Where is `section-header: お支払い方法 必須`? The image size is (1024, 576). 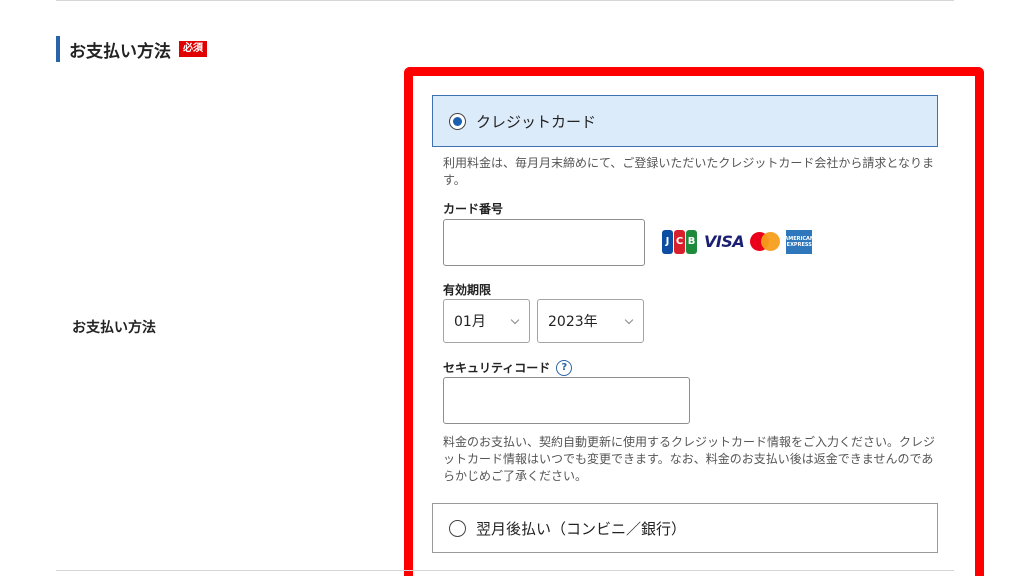
section-header: お支払い方法 必須 is located at coordinates (131, 49).